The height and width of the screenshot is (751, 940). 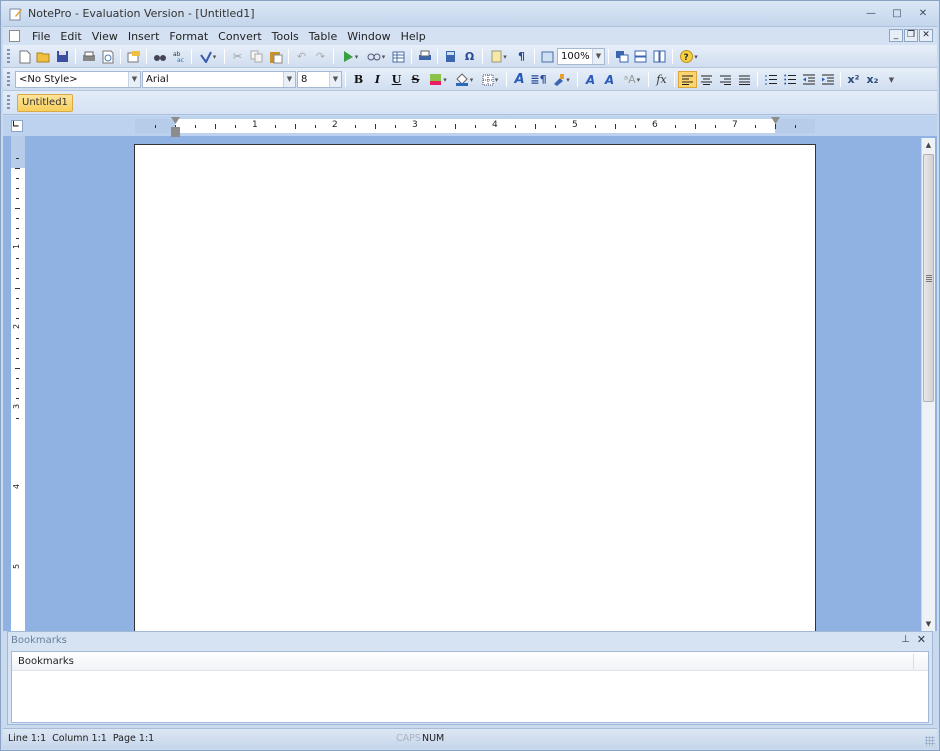 What do you see at coordinates (581, 56) in the screenshot?
I see `zoom-combo: 100% ▼` at bounding box center [581, 56].